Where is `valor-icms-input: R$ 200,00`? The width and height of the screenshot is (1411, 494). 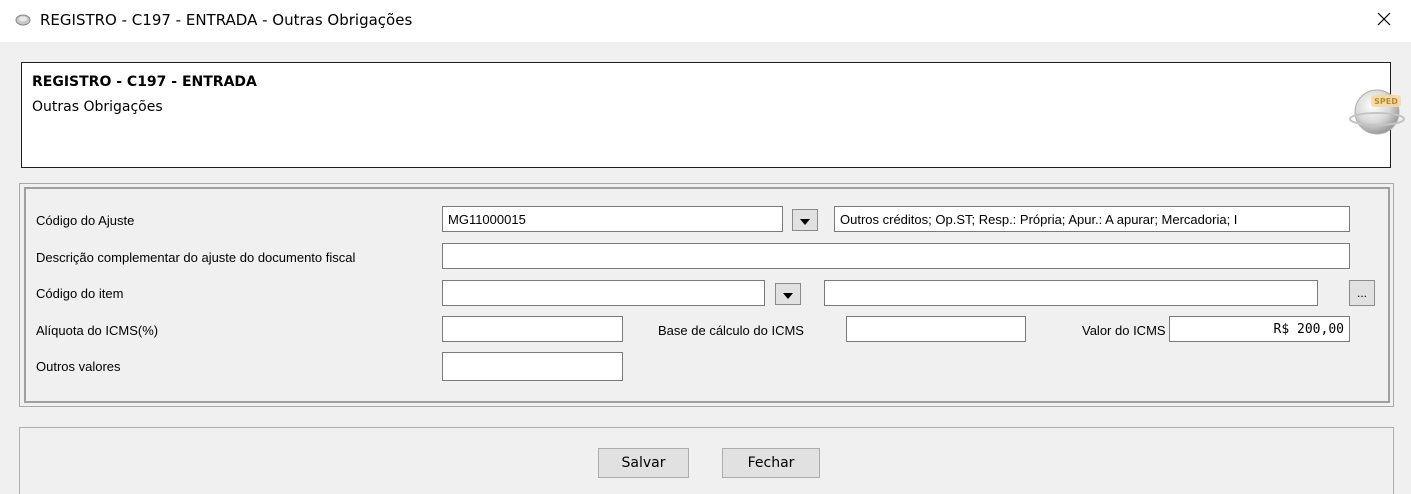 valor-icms-input: R$ 200,00 is located at coordinates (1259, 329).